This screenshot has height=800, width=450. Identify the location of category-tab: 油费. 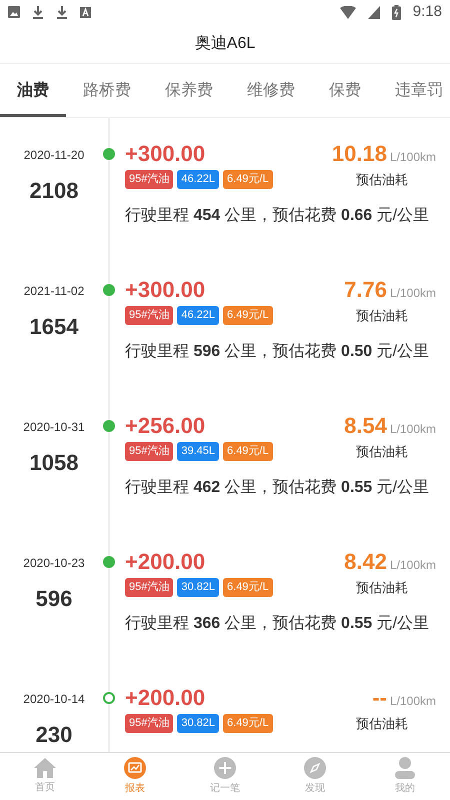
(33, 90).